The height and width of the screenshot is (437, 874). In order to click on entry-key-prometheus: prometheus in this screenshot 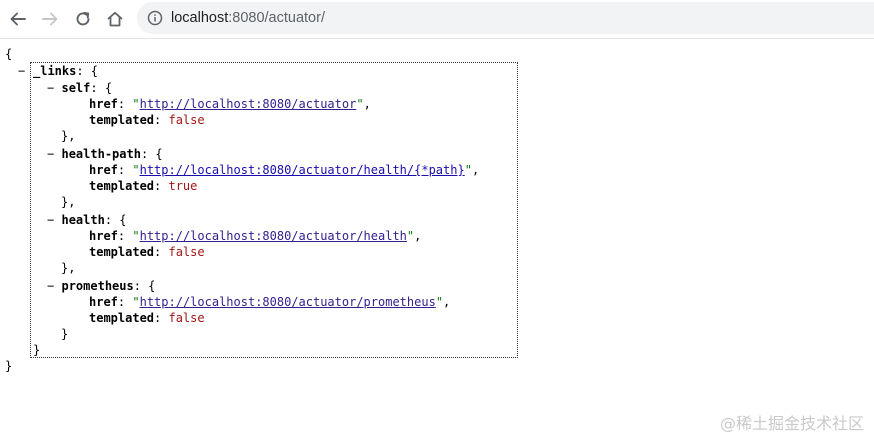, I will do `click(97, 286)`.